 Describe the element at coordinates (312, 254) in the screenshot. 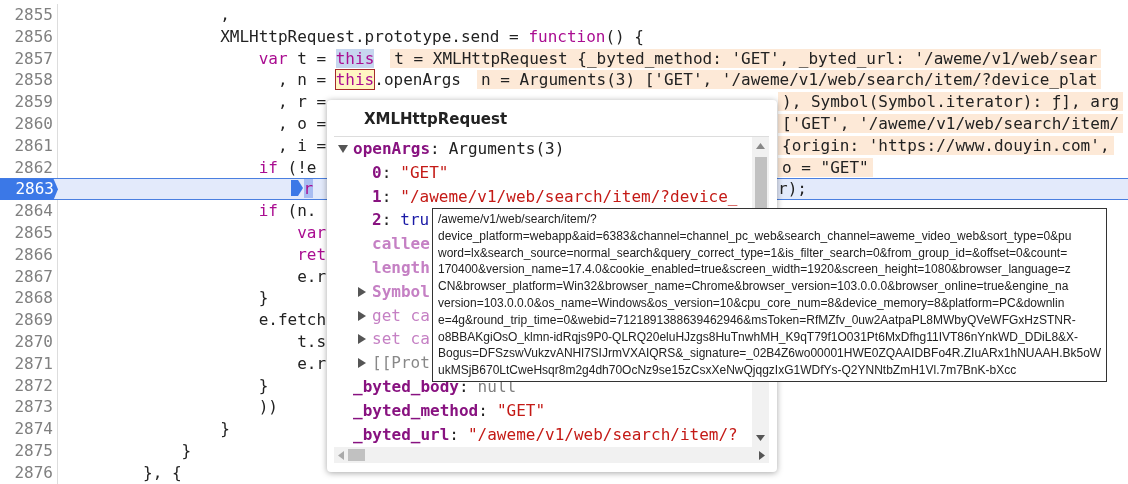

I see `keyword: ret` at that location.